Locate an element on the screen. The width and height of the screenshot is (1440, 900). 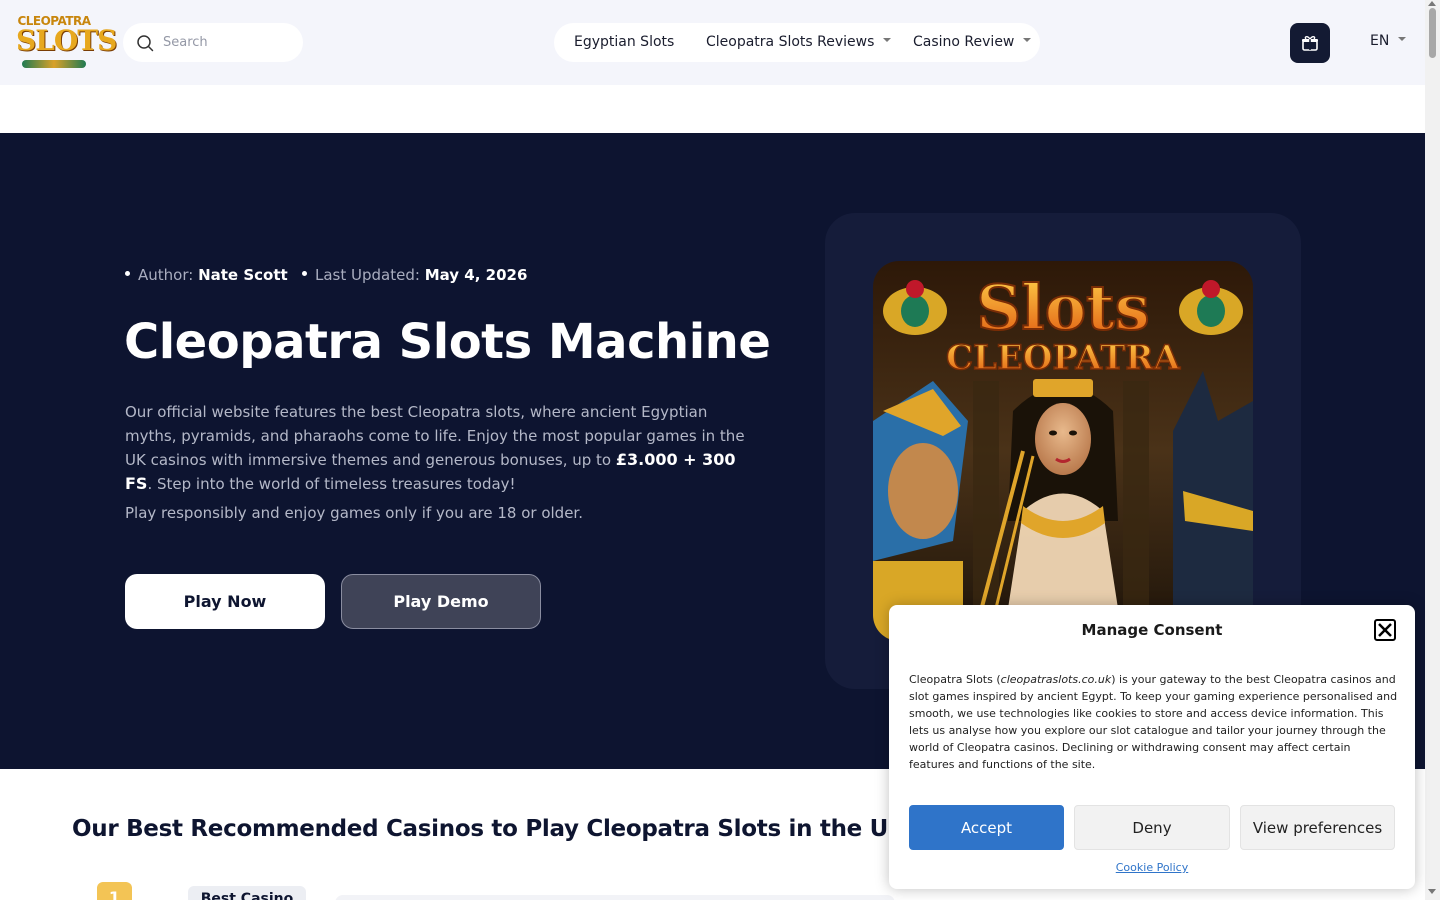
cookie-policy-link: Cookie Policy is located at coordinates (1152, 867).